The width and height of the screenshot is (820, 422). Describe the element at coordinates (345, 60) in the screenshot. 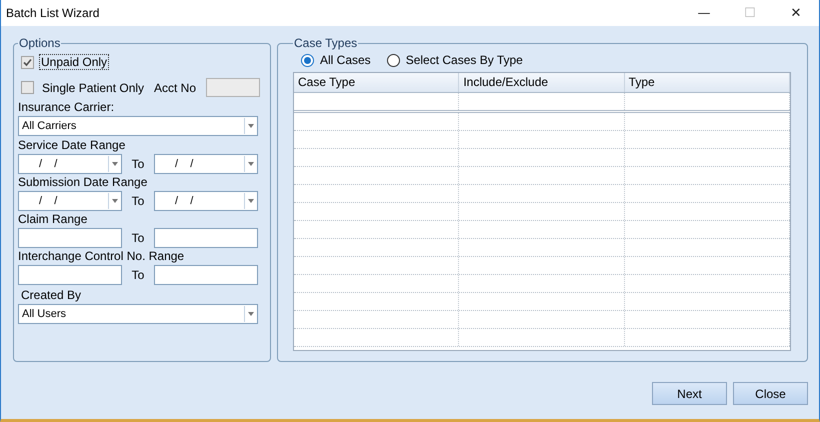

I see `radio-label: All Cases` at that location.